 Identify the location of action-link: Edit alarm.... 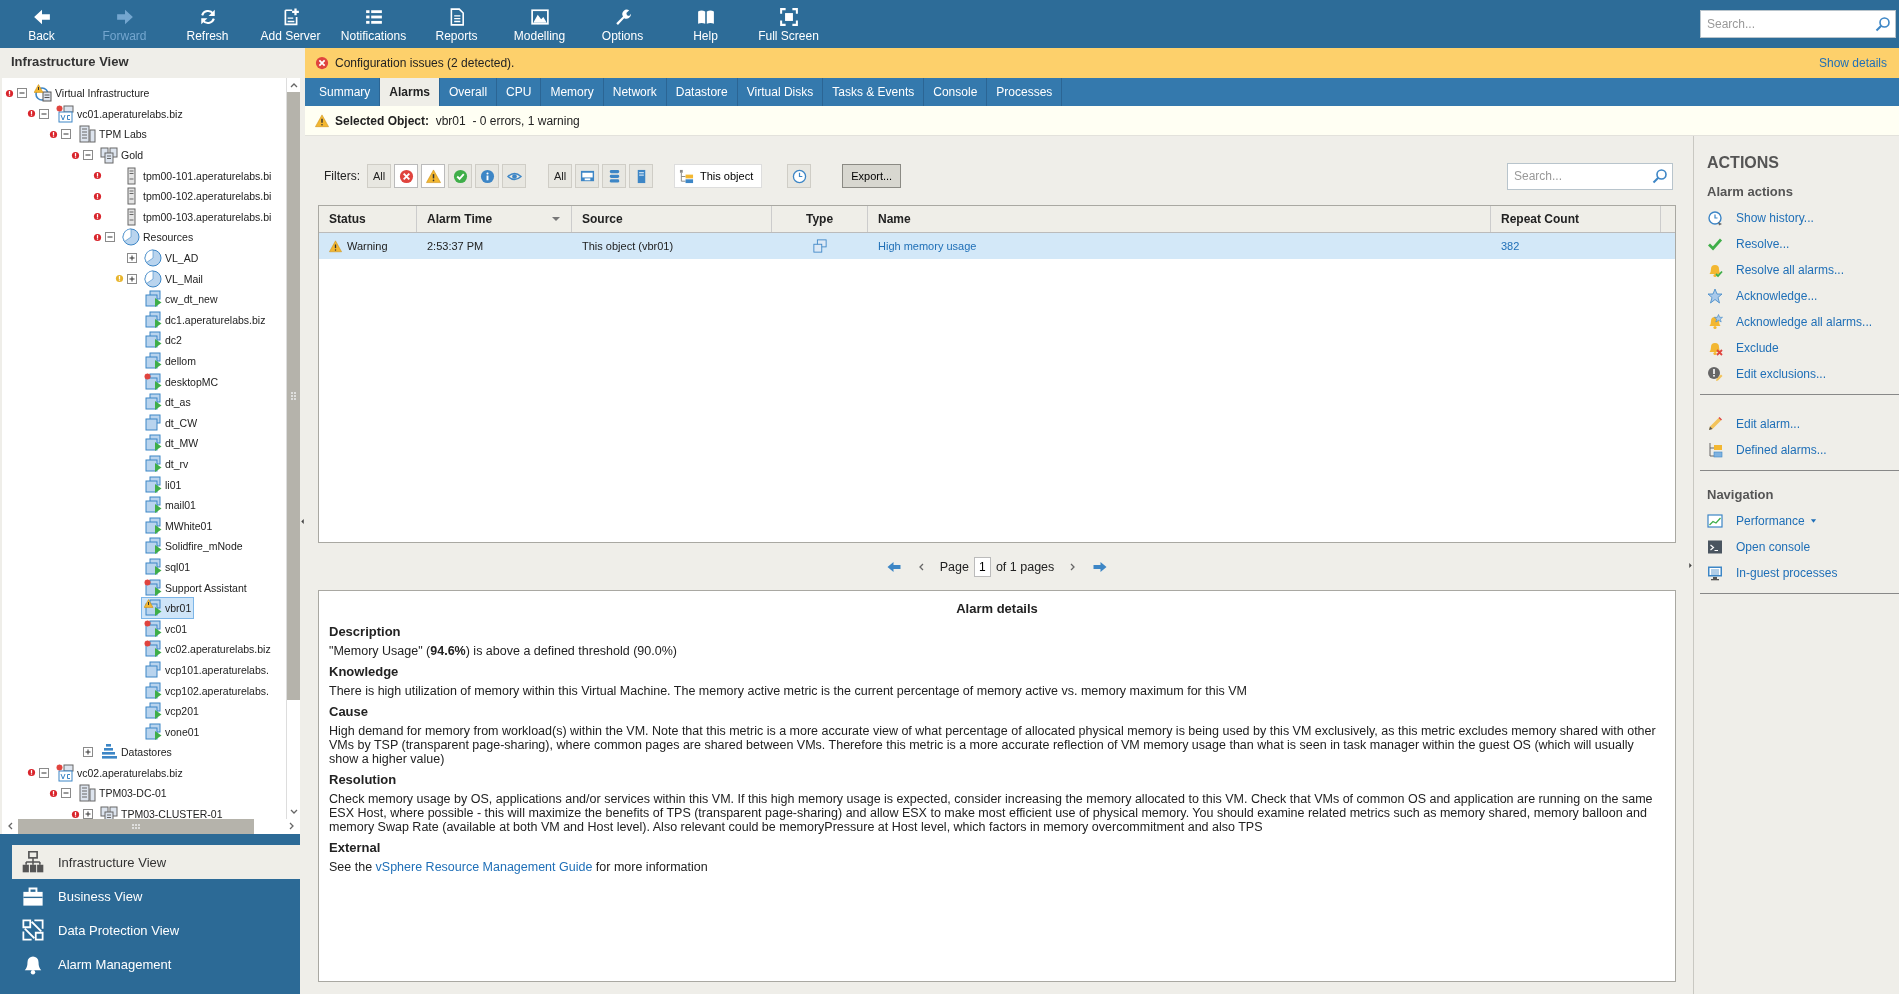
(1768, 424).